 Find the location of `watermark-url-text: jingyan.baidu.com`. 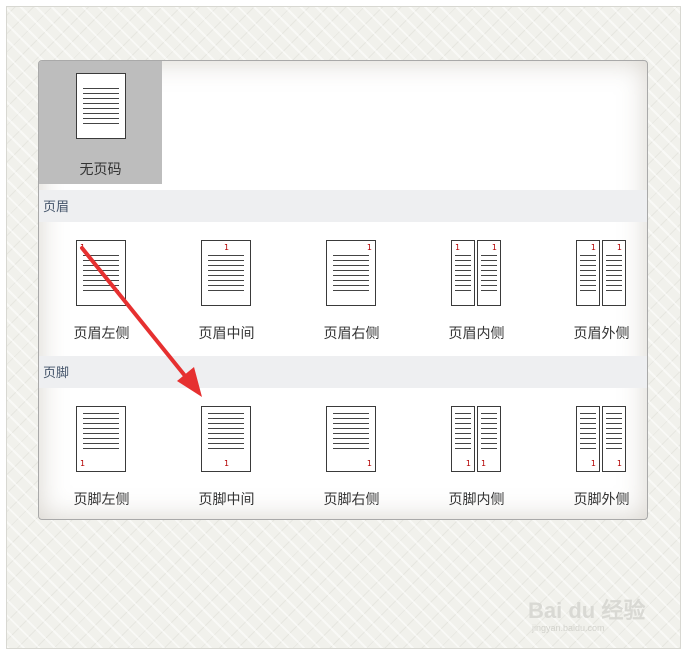

watermark-url-text: jingyan.baidu.com is located at coordinates (568, 628).